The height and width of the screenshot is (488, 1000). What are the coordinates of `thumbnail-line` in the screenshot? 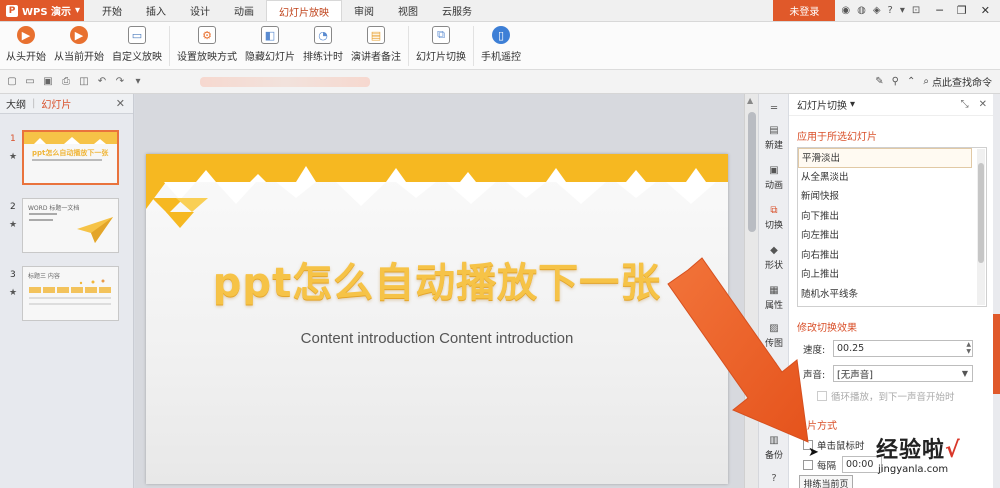 It's located at (67, 160).